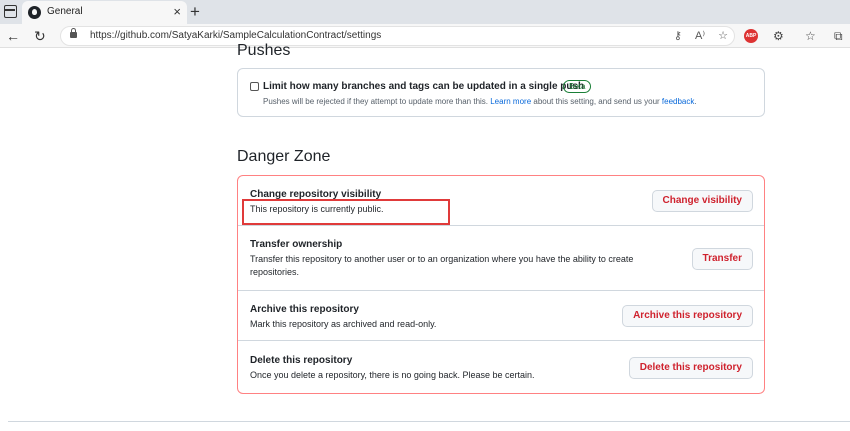 This screenshot has width=850, height=431. What do you see at coordinates (284, 156) in the screenshot?
I see `danger-zone-heading: Danger Zone` at bounding box center [284, 156].